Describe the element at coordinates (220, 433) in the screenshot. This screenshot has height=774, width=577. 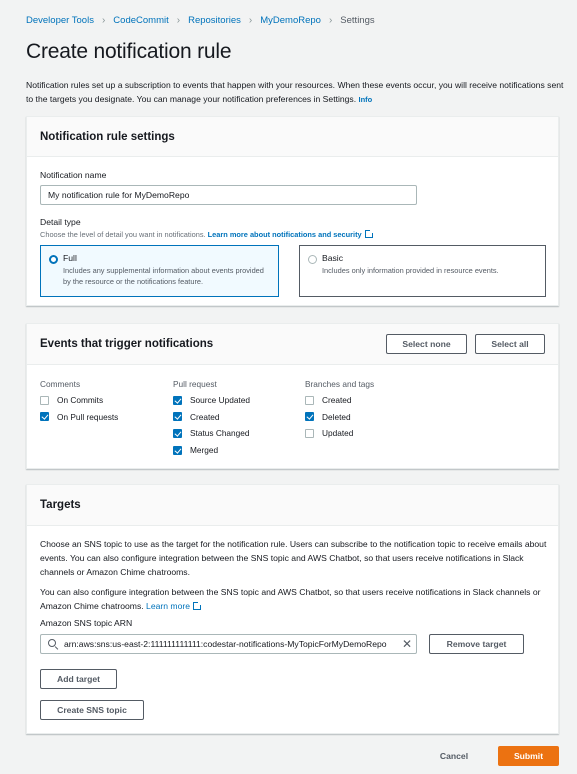
I see `checkbox-label: Status Changed` at that location.